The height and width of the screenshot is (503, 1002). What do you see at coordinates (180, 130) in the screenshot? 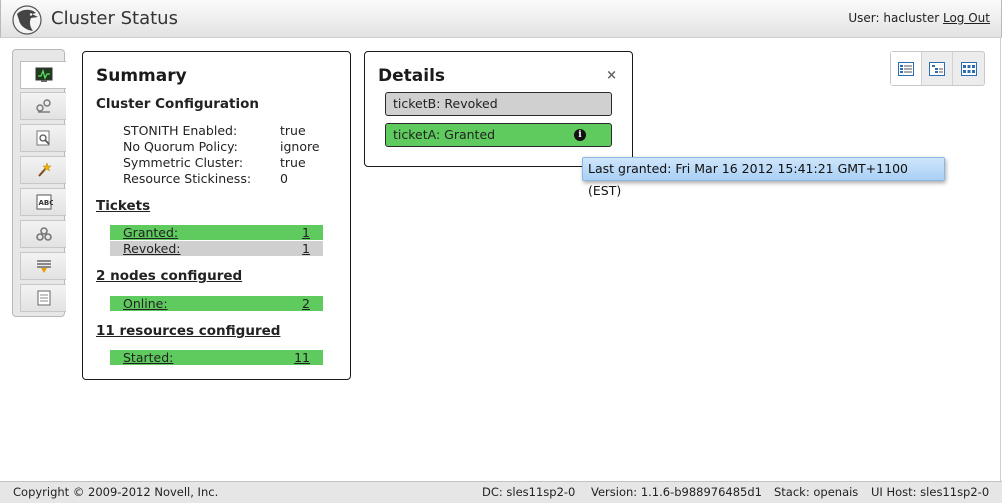
I see `config-key: STONITH Enabled:` at bounding box center [180, 130].